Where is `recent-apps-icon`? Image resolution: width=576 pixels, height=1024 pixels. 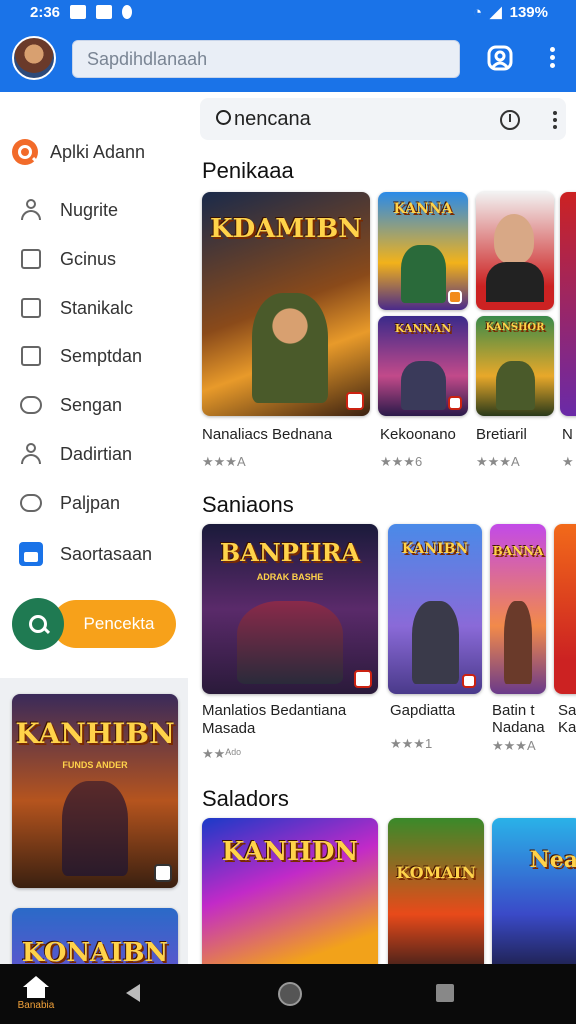 recent-apps-icon is located at coordinates (445, 993).